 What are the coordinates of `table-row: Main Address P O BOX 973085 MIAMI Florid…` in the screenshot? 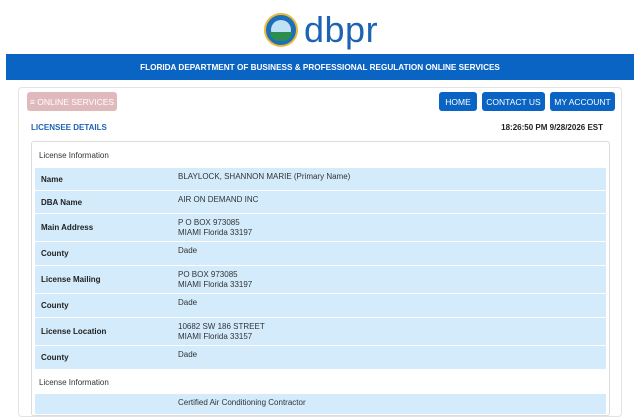 It's located at (320, 228).